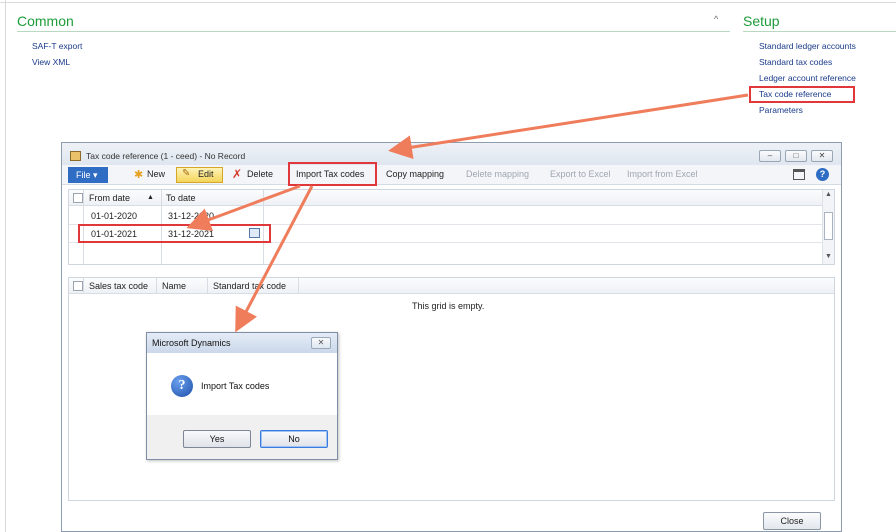  What do you see at coordinates (828, 256) in the screenshot?
I see `scroll-down-icon: ▼` at bounding box center [828, 256].